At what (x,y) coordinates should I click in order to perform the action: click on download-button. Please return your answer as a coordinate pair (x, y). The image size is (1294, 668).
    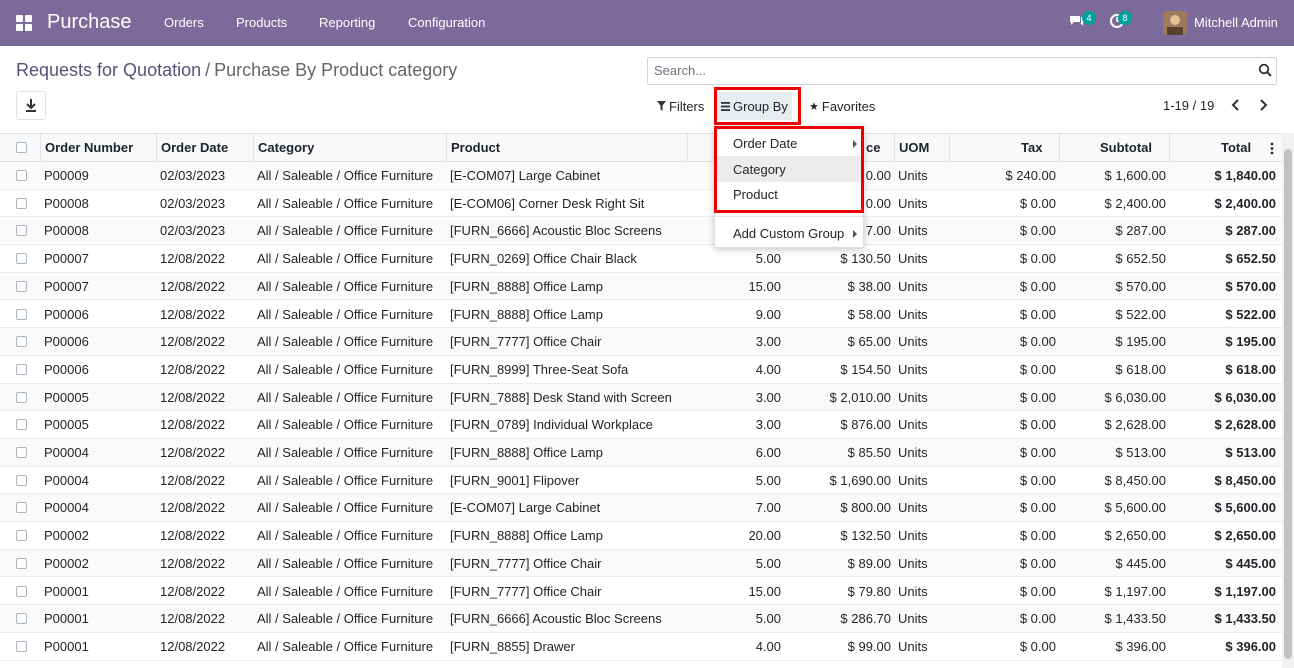
    Looking at the image, I should click on (31, 105).